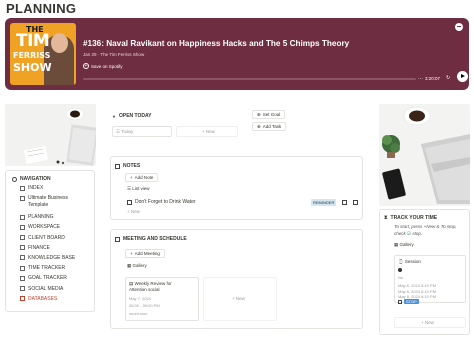 Image resolution: width=474 pixels, height=339 pixels. I want to click on tracker-stop-word: stop., so click(417, 233).